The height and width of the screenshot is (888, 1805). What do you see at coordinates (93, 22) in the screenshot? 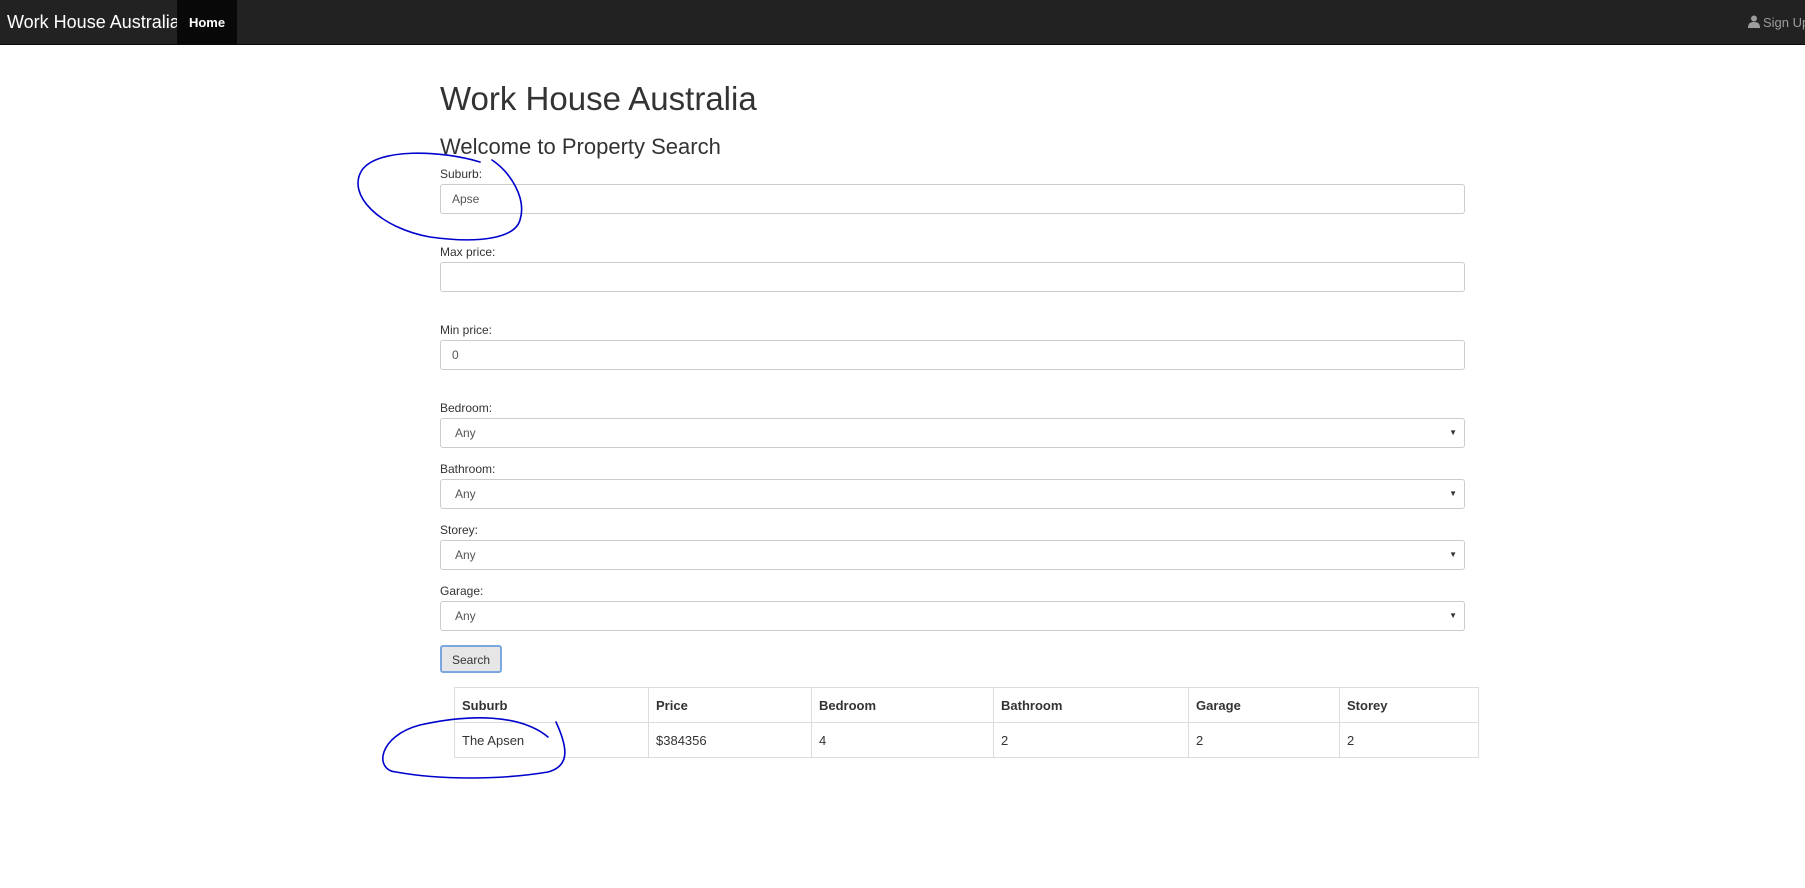
I see `brand-link: Work House Australia` at bounding box center [93, 22].